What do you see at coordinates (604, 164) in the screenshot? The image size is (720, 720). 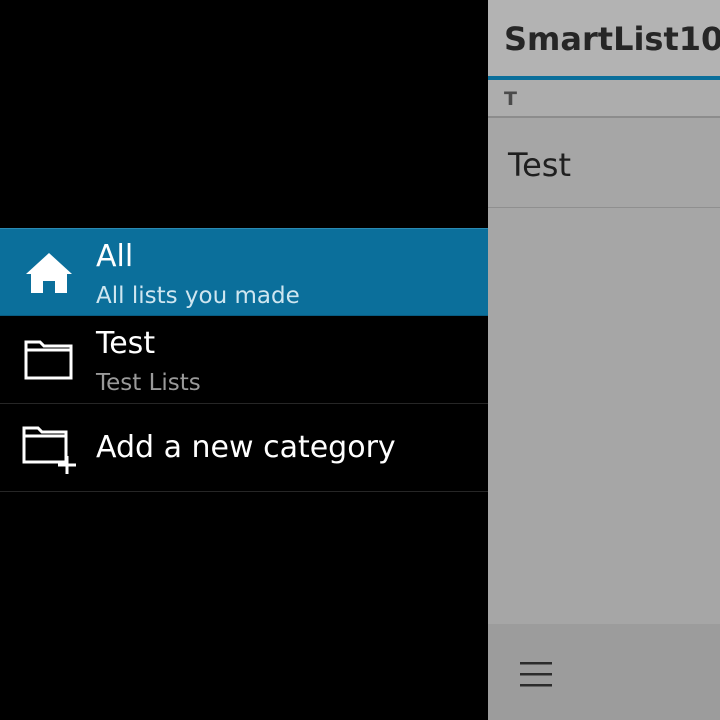 I see `list-item: Test` at bounding box center [604, 164].